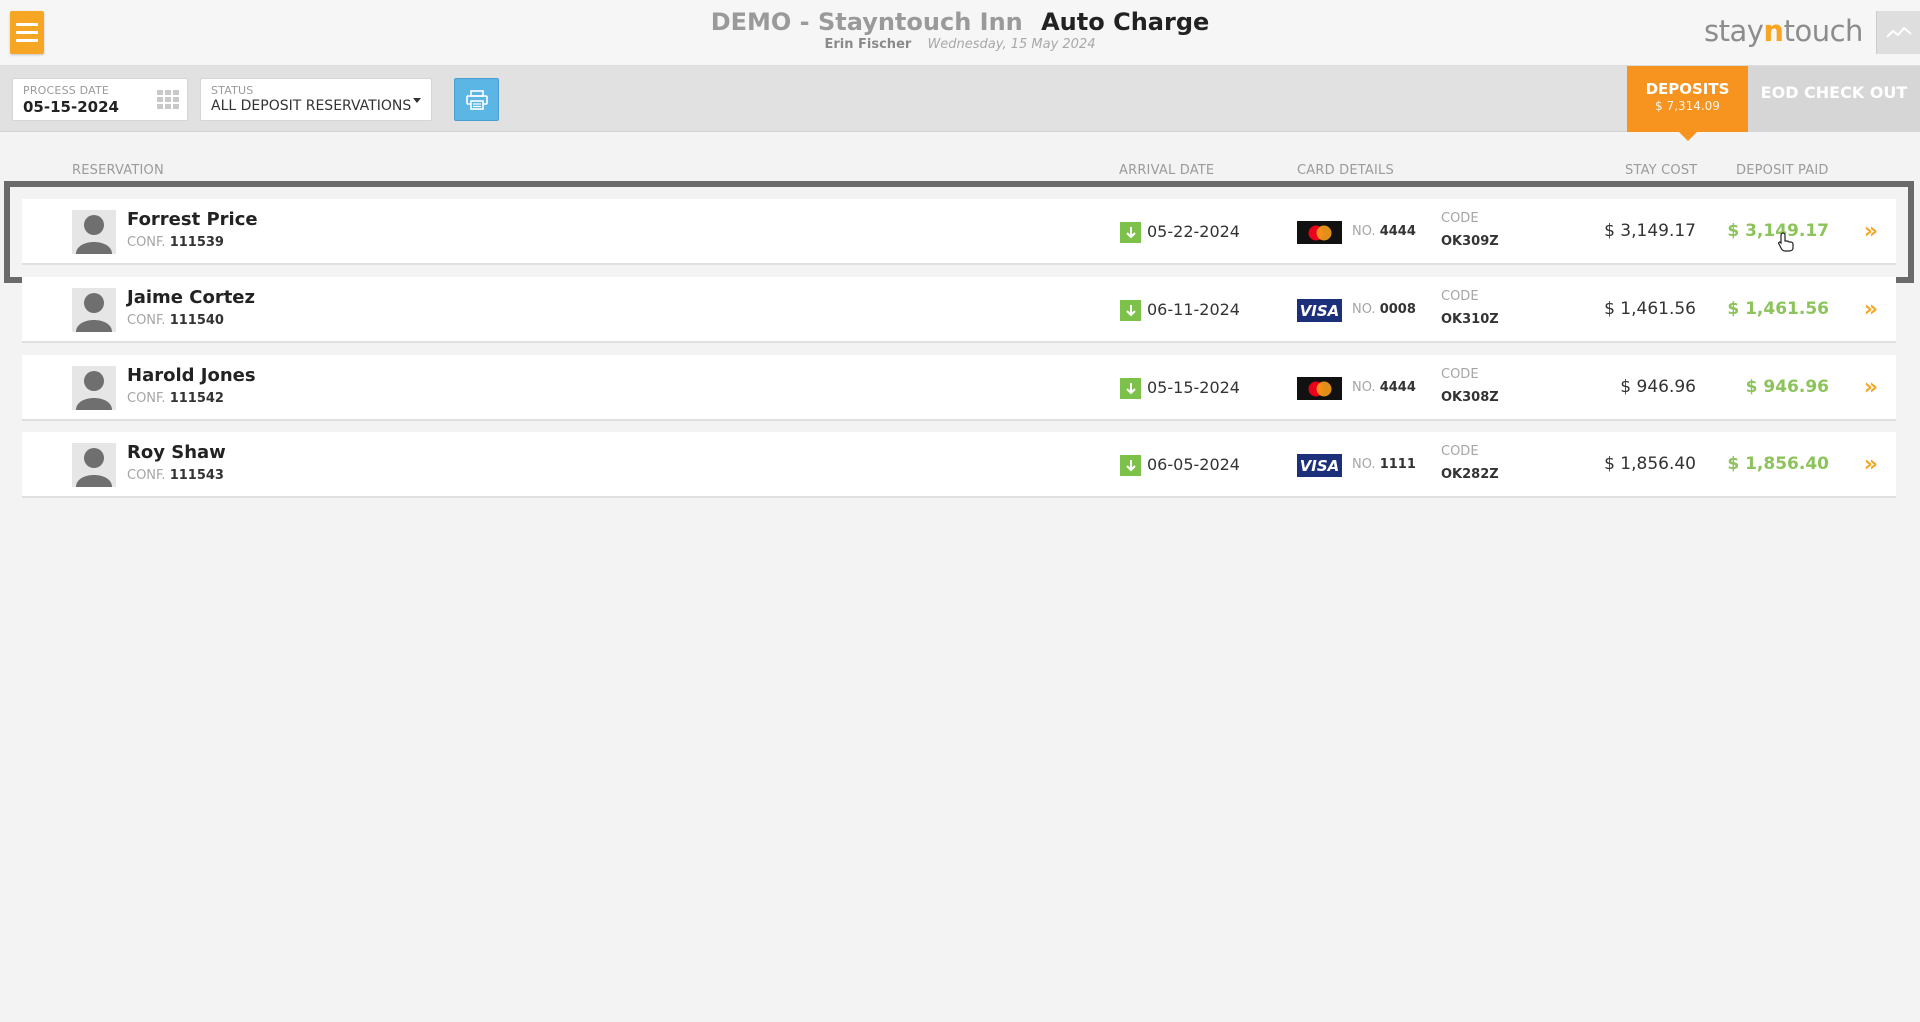 The height and width of the screenshot is (1022, 1920). I want to click on business-date: Wednesday, 15 May 2024, so click(1011, 44).